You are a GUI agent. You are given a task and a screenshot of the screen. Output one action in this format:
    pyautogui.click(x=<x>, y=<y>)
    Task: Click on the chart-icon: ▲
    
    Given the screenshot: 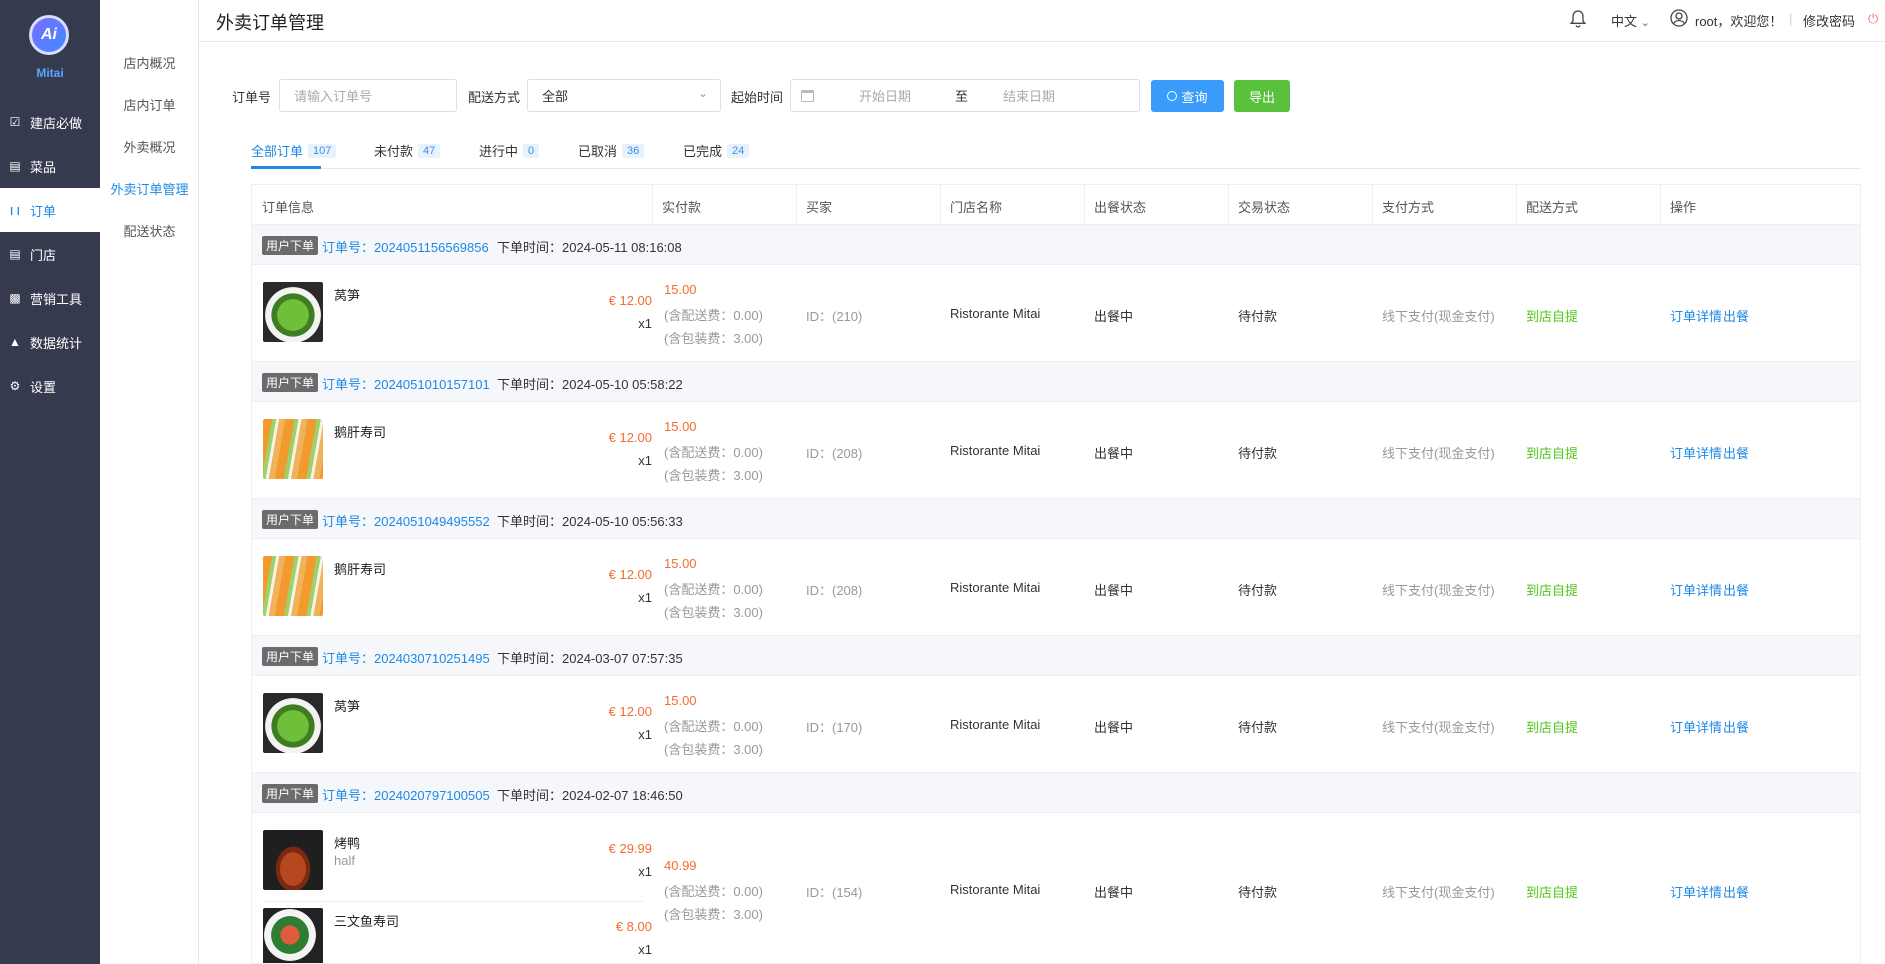 What is the action you would take?
    pyautogui.click(x=15, y=342)
    